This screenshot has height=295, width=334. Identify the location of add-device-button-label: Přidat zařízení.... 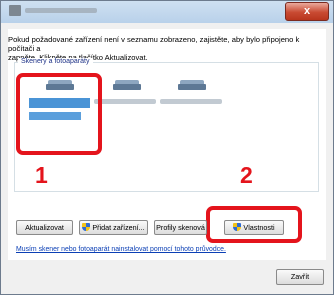
(118, 227).